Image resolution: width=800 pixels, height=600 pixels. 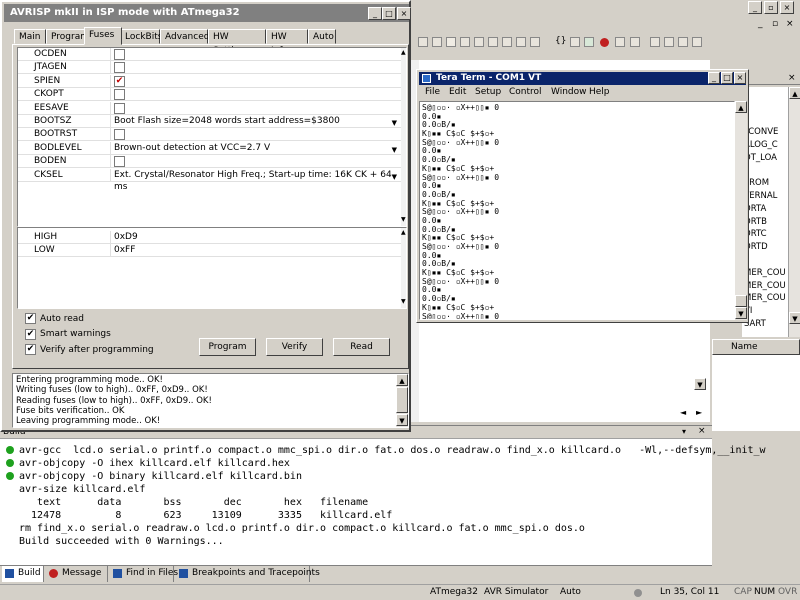 What do you see at coordinates (575, 42) in the screenshot?
I see `step-icon` at bounding box center [575, 42].